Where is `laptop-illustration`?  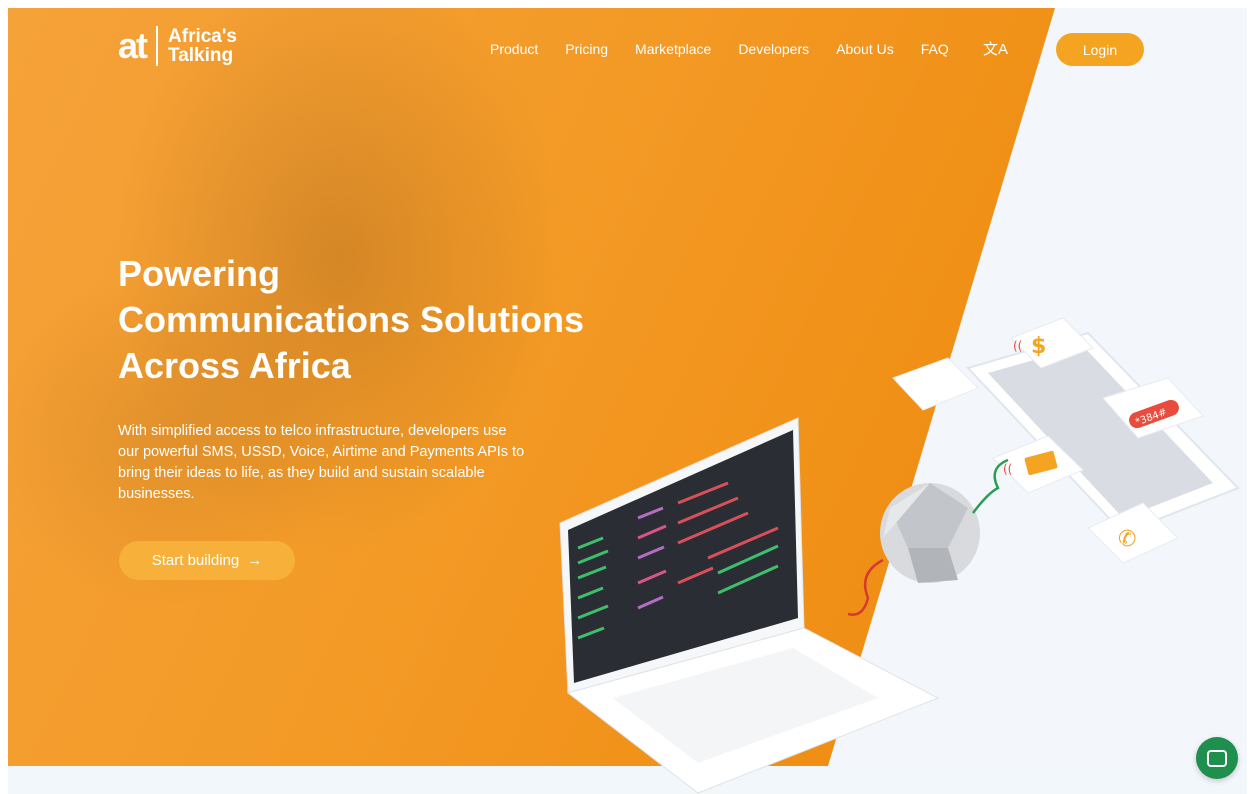
laptop-illustration is located at coordinates (749, 605).